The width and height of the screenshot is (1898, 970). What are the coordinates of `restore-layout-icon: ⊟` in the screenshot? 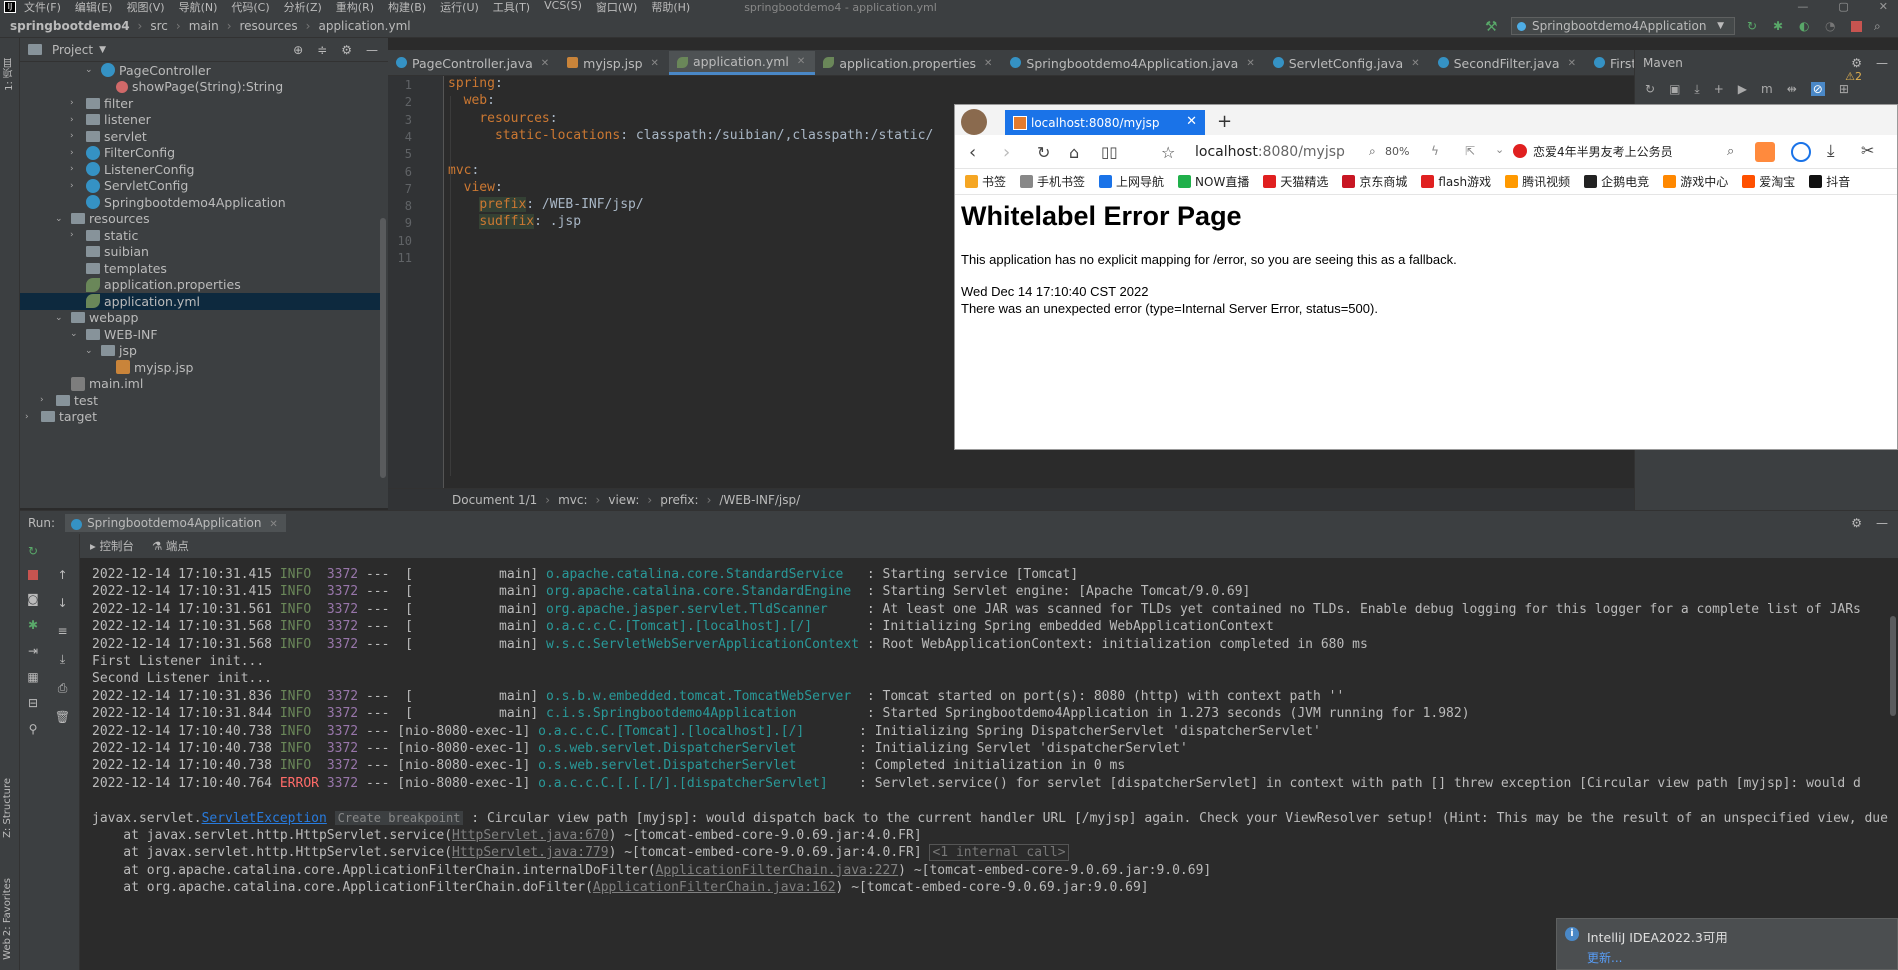 It's located at (33, 703).